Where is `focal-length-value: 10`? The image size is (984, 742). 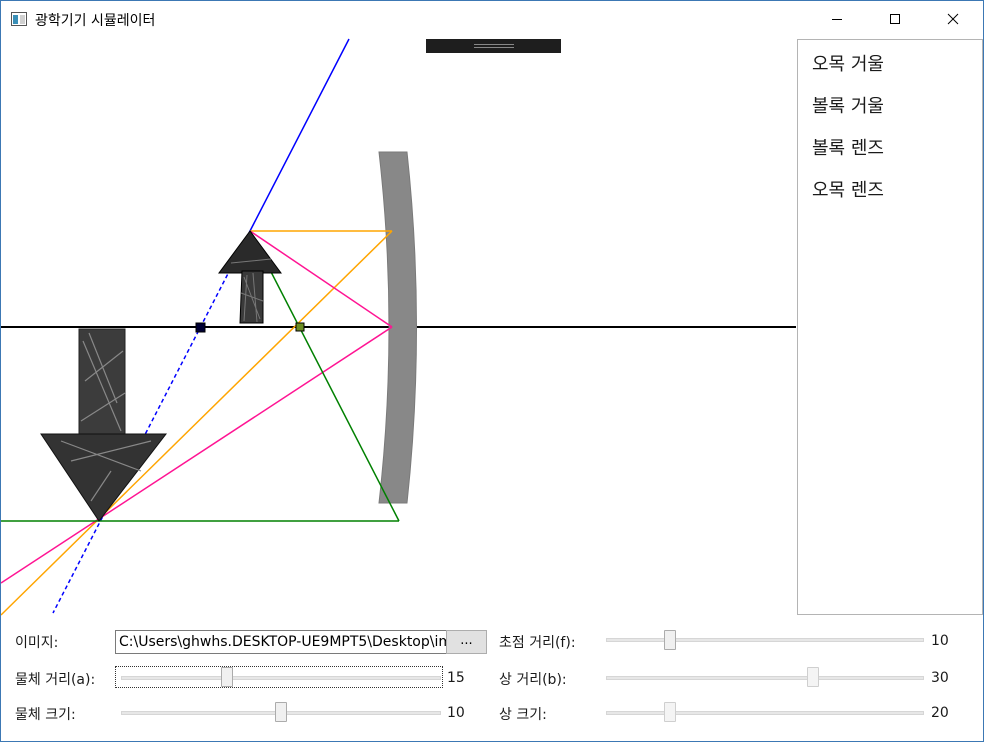
focal-length-value: 10 is located at coordinates (940, 641).